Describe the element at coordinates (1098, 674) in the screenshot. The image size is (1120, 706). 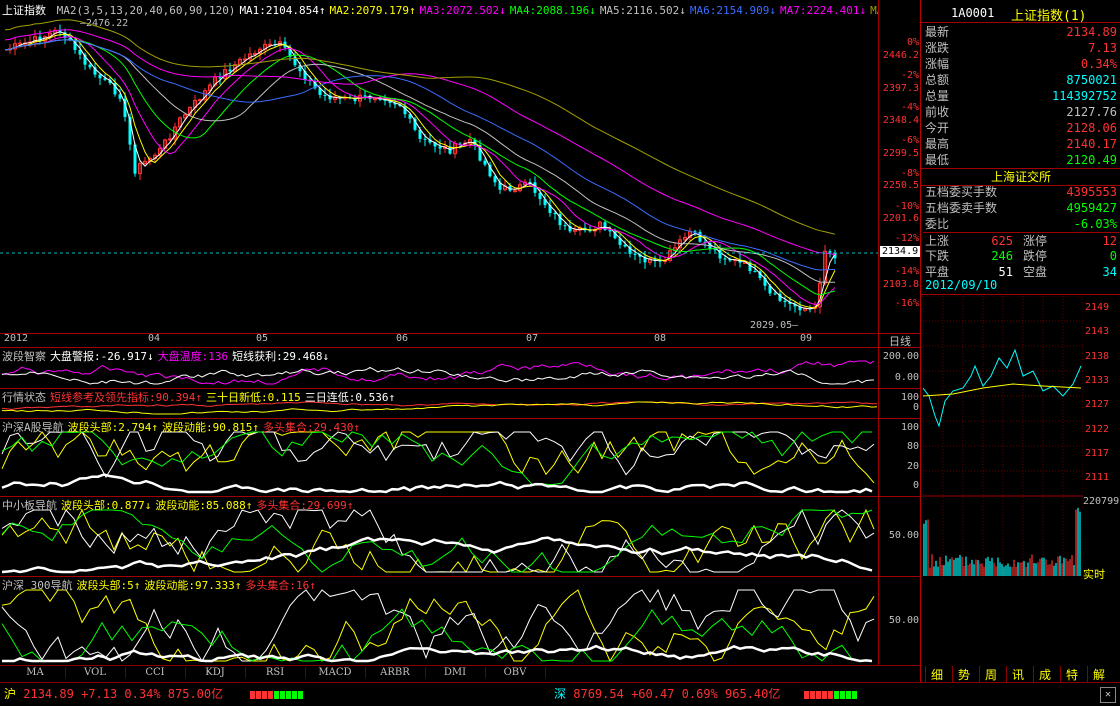
I see `right-tab: 解` at that location.